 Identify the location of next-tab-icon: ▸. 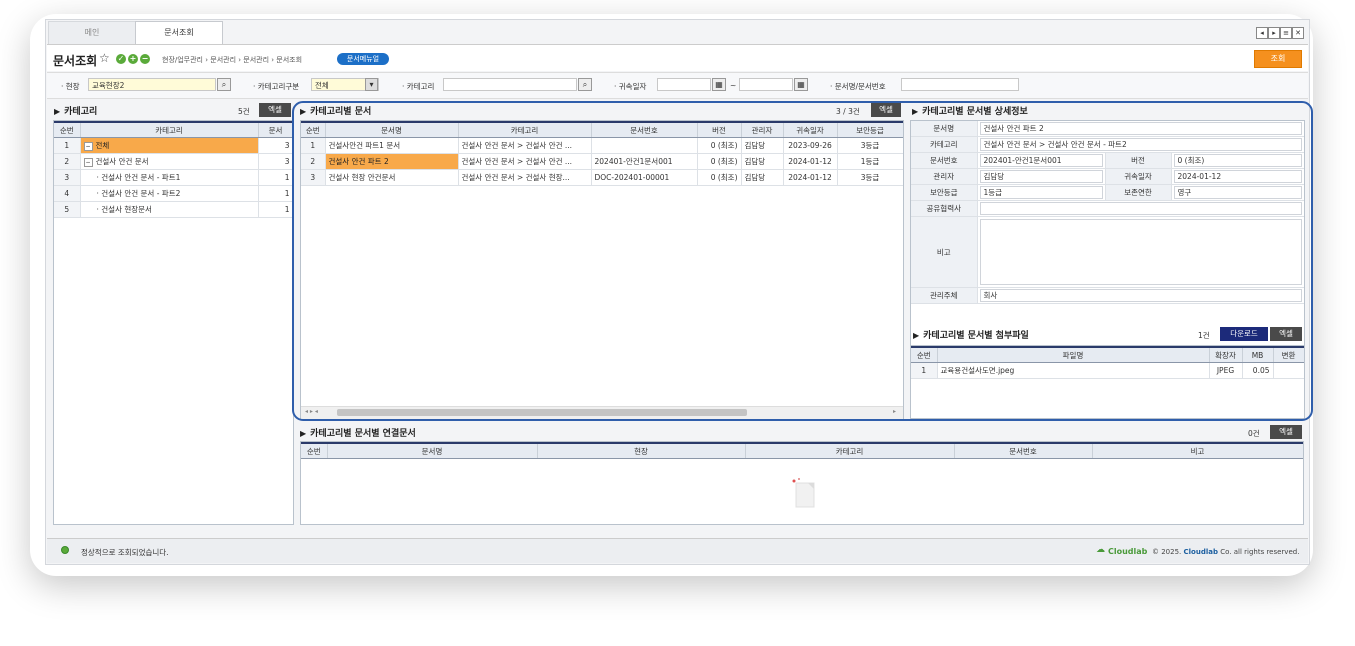
(1274, 33).